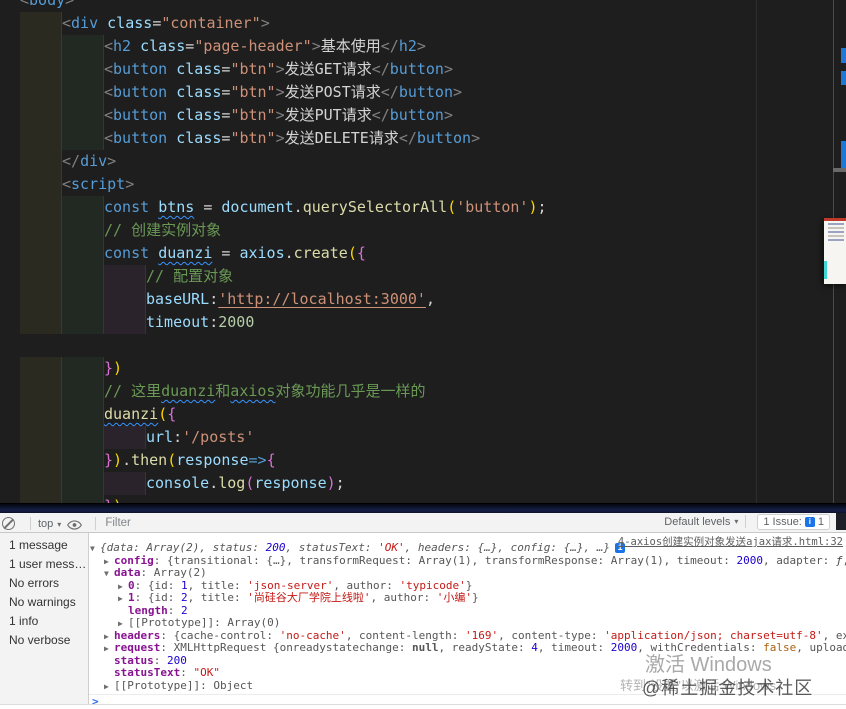  I want to click on code-token: (, so click(452, 207).